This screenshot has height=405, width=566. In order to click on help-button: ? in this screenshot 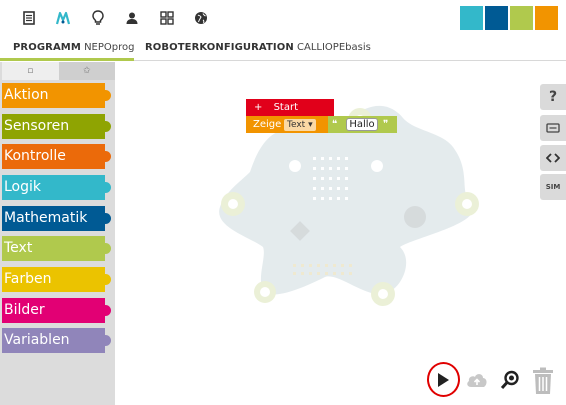, I will do `click(553, 97)`.